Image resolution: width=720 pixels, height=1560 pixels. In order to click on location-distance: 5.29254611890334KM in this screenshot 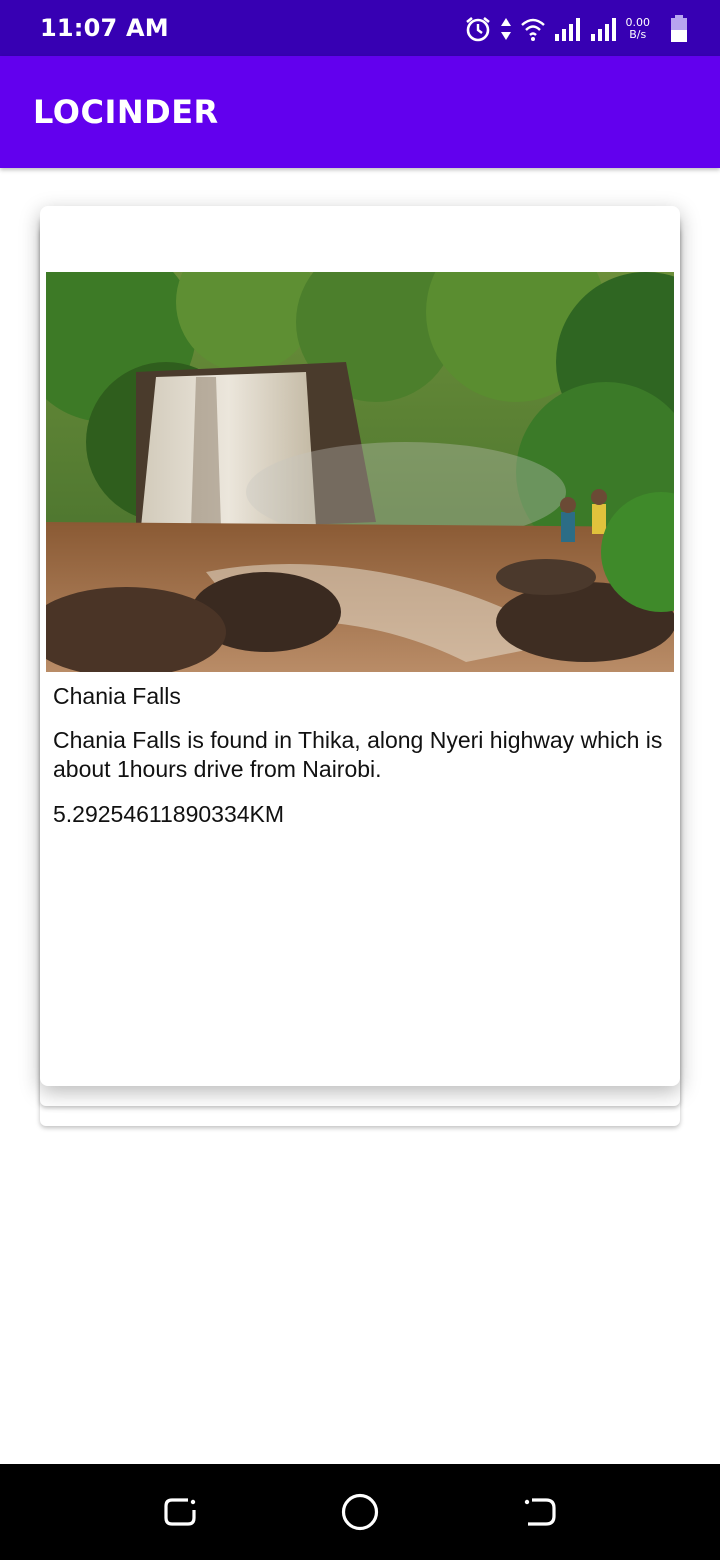, I will do `click(169, 814)`.